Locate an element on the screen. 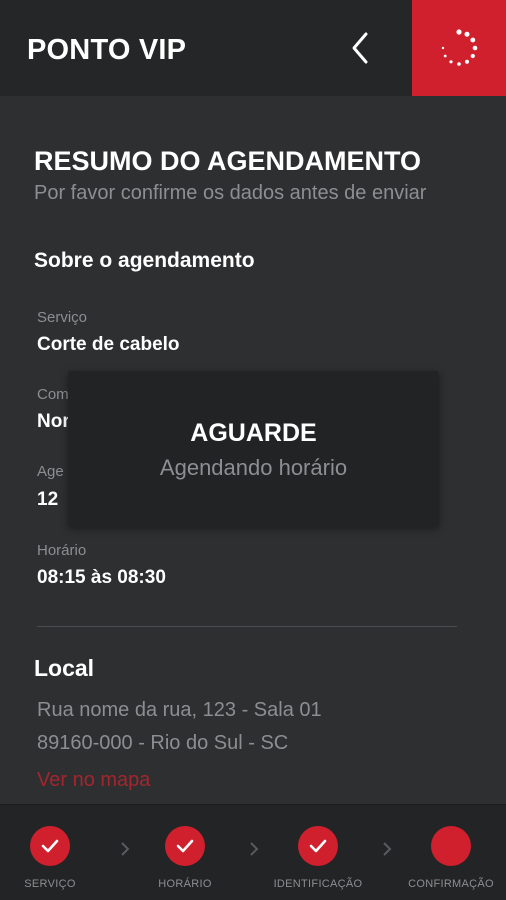  field-label-professional: Com is located at coordinates (53, 394).